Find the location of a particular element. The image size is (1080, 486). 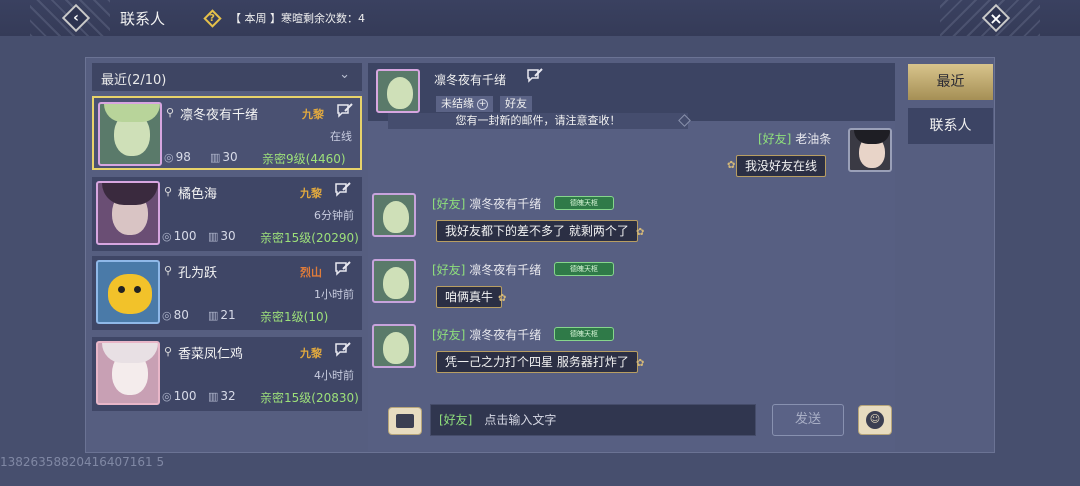

page-title: 联系人 is located at coordinates (143, 19).